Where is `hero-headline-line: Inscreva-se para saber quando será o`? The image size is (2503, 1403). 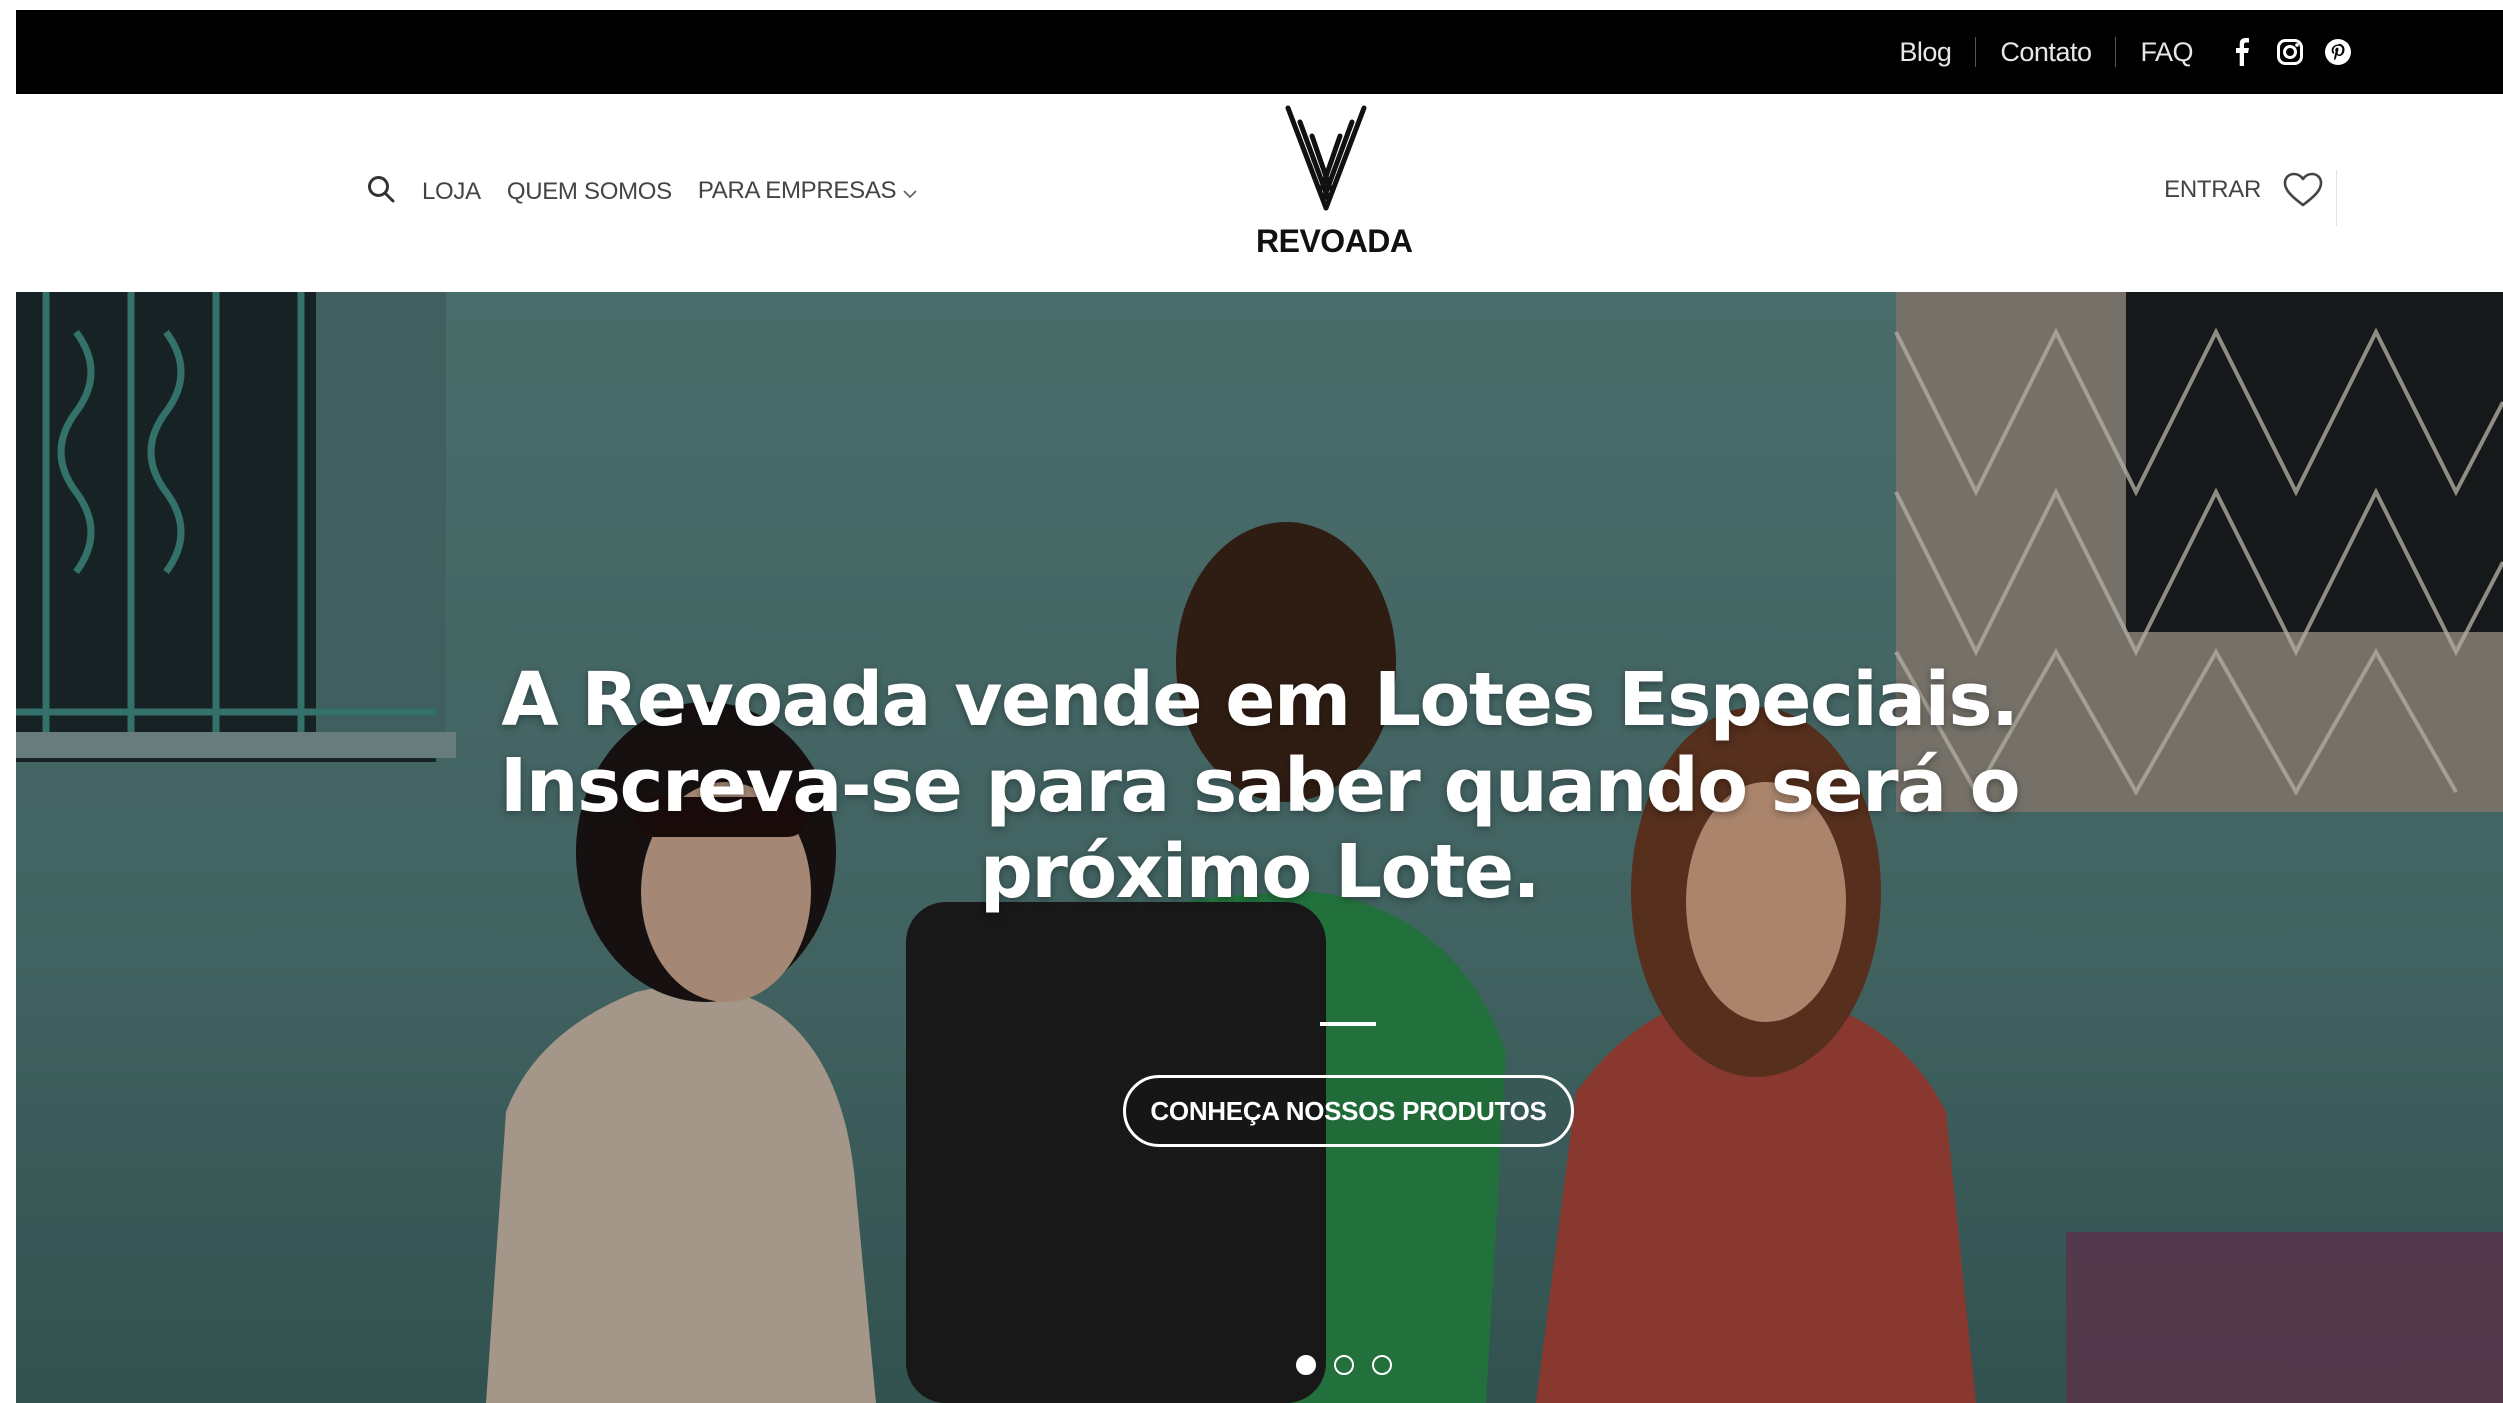 hero-headline-line: Inscreva-se para saber quando será o is located at coordinates (1260, 786).